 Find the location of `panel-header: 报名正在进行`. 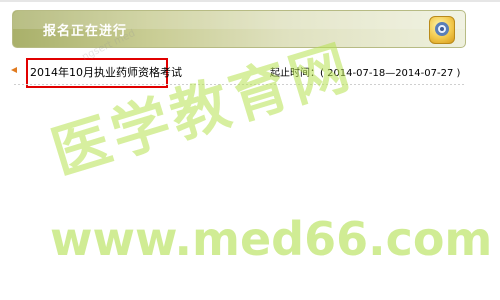

panel-header: 报名正在进行 is located at coordinates (239, 29).